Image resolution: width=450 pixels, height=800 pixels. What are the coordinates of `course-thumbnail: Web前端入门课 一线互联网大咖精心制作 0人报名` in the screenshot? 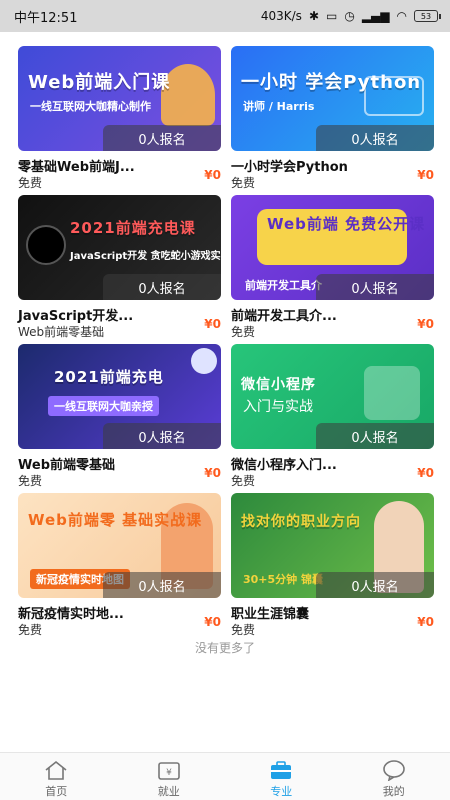 It's located at (119, 98).